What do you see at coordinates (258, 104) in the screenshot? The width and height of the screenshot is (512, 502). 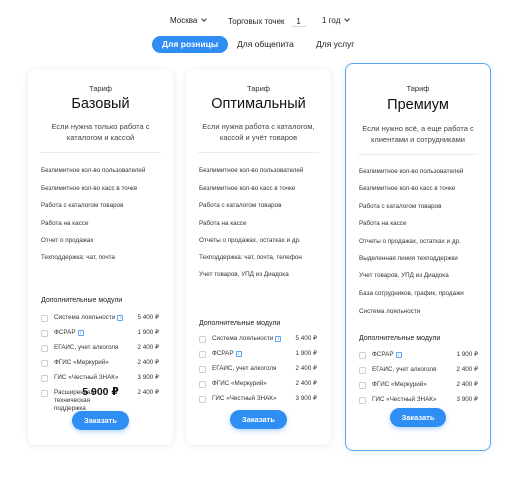 I see `plan-name: Оптимальный` at bounding box center [258, 104].